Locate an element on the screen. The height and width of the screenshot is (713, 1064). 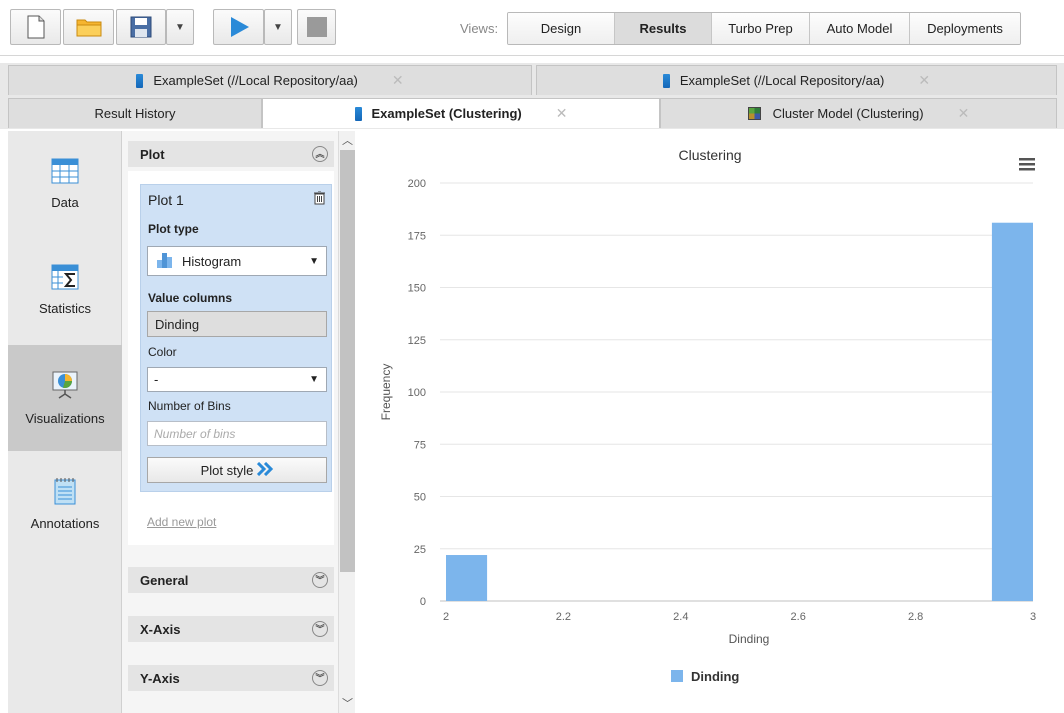
section-title: General is located at coordinates (164, 580).